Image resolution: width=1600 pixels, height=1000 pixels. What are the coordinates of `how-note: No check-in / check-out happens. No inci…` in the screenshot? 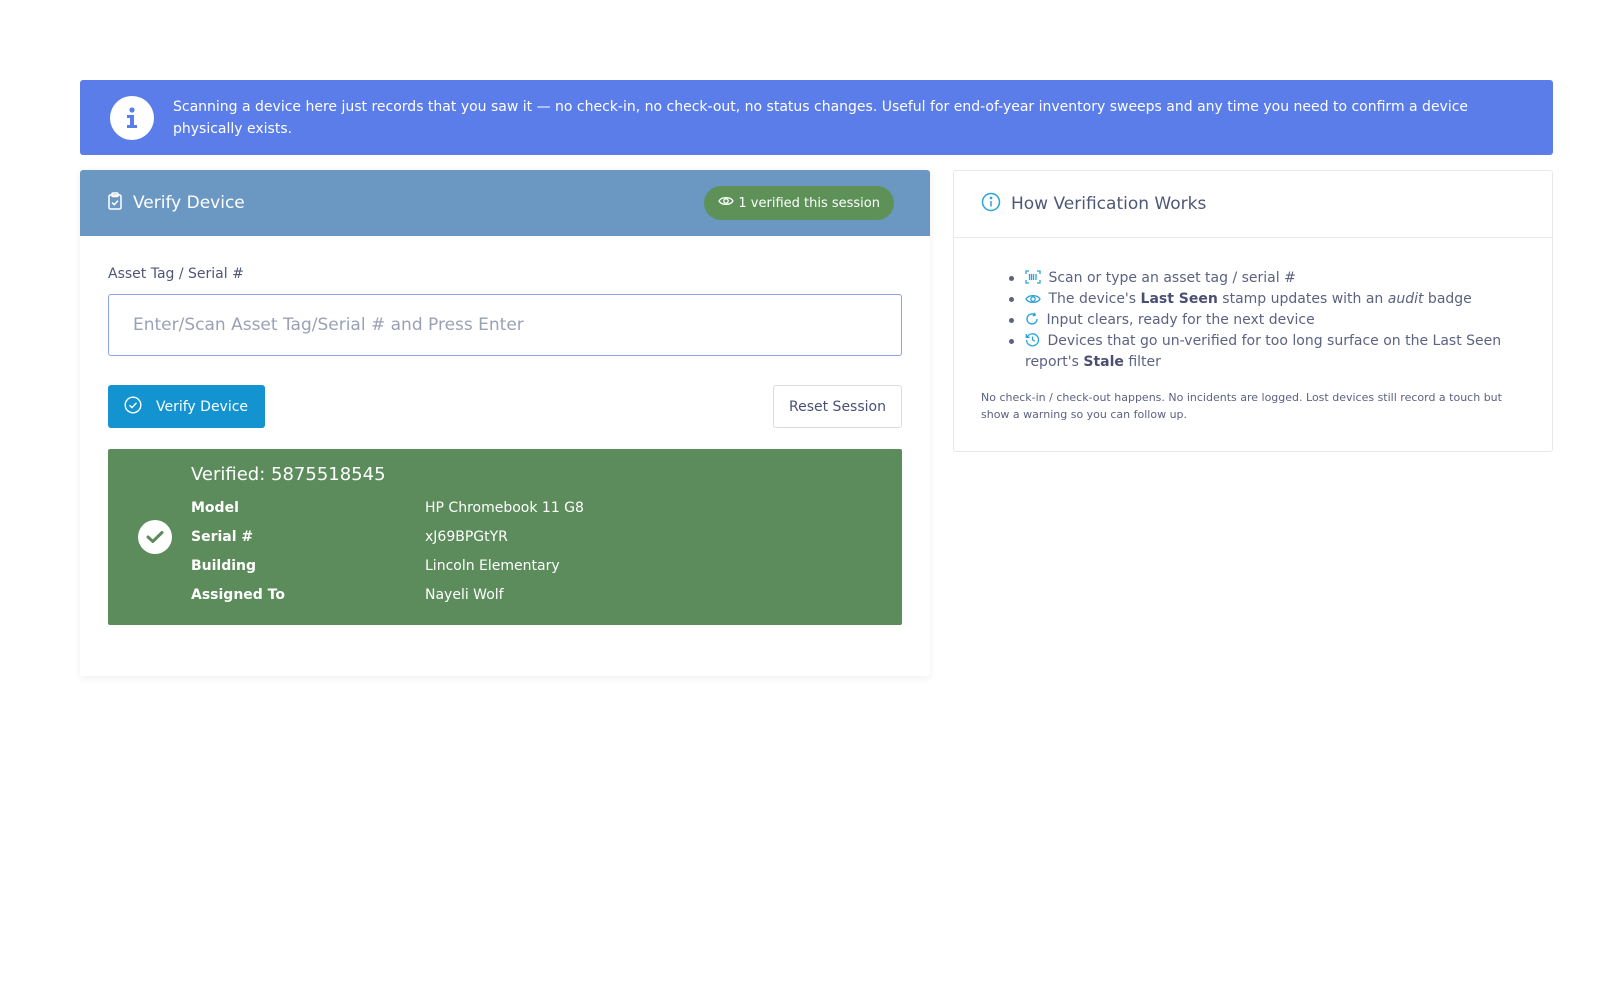 It's located at (1241, 406).